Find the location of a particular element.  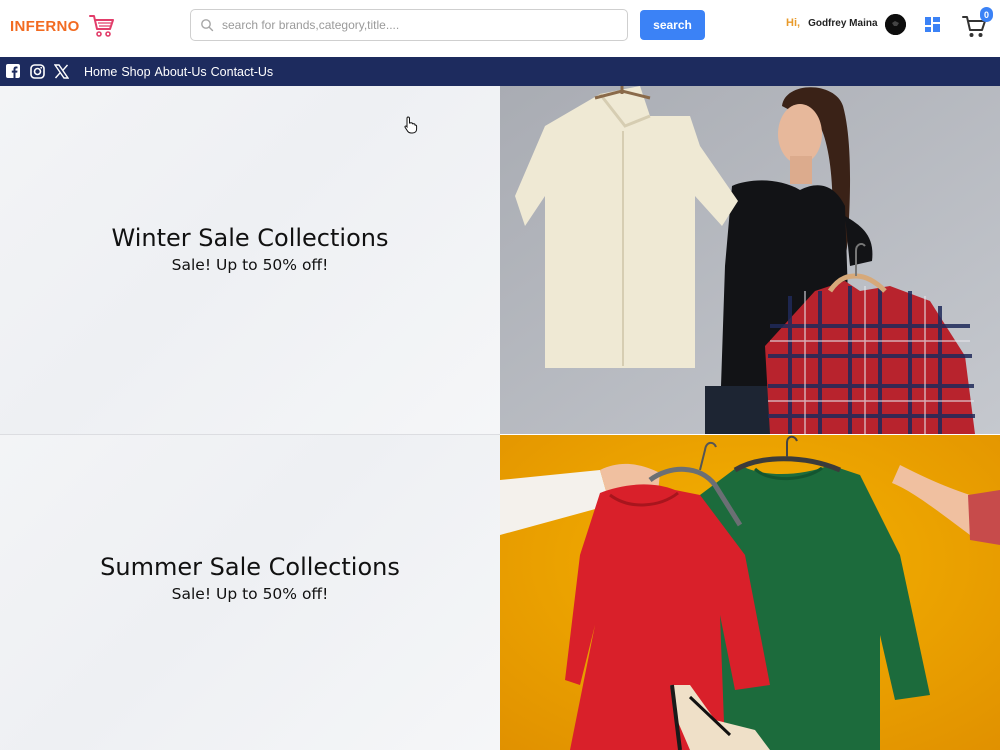

nav-link-about-us: About-Us is located at coordinates (181, 72).